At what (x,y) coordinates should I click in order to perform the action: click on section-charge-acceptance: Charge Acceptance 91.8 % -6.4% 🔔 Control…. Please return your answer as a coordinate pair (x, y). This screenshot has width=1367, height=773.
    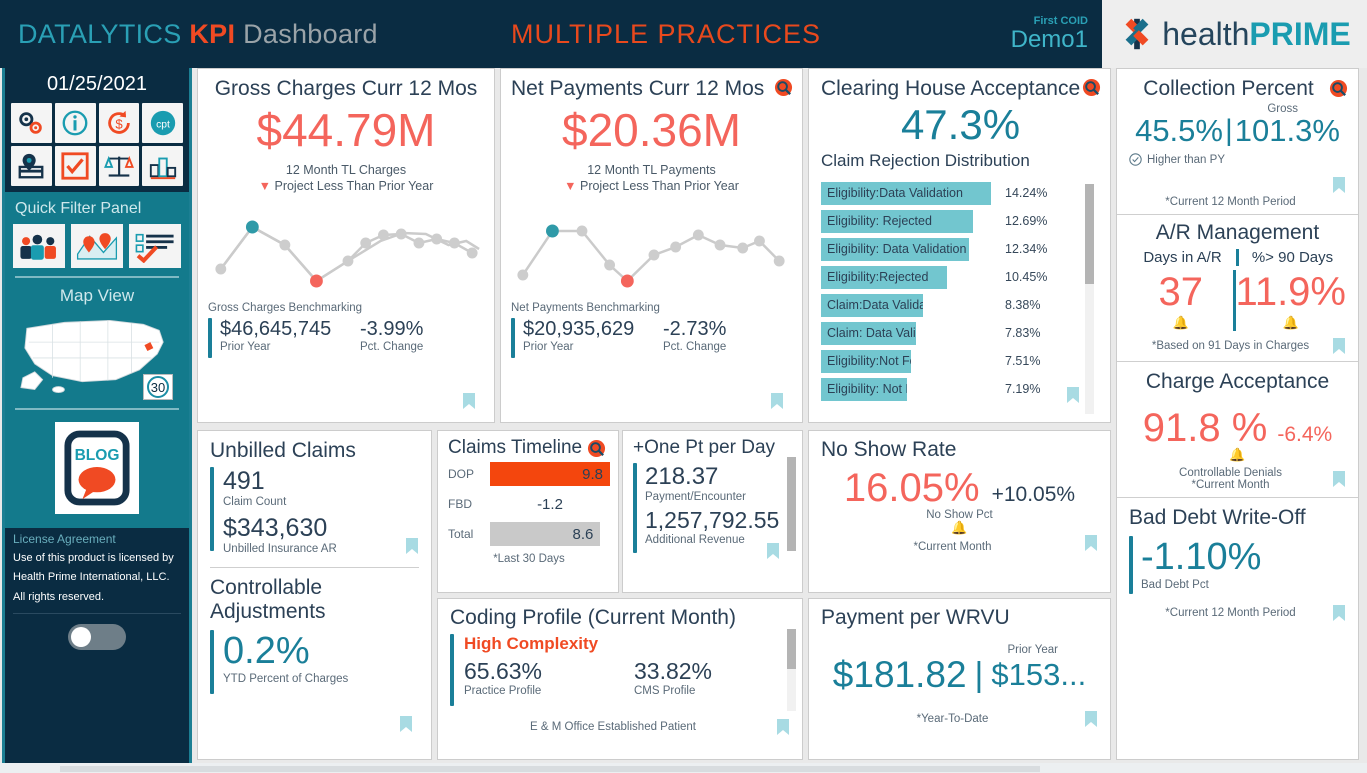
    Looking at the image, I should click on (1237, 429).